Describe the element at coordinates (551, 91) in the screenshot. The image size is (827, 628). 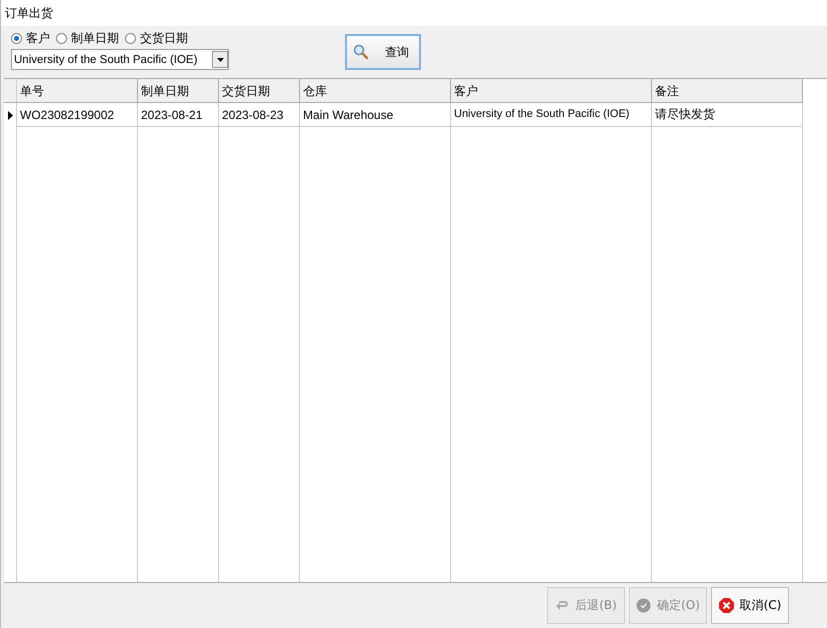
I see `column-header: 客户` at that location.